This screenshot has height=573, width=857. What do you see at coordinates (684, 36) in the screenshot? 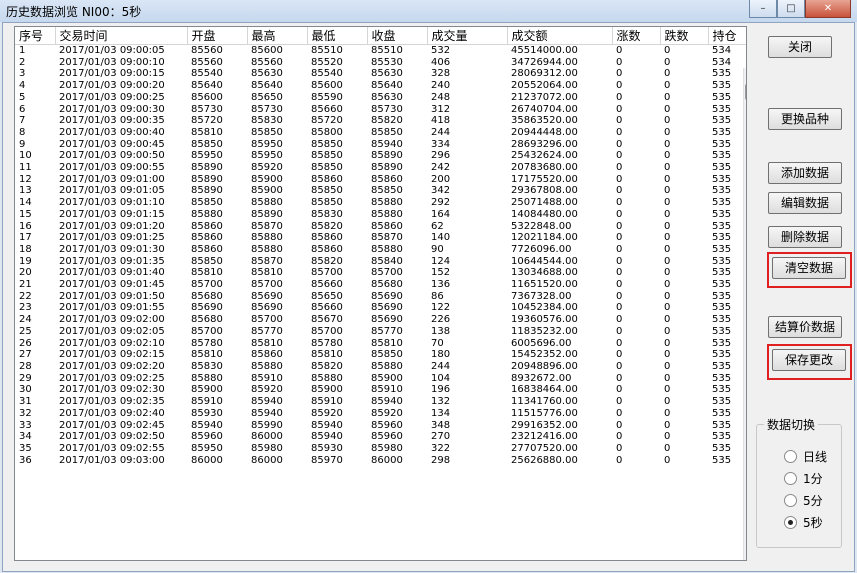
I see `column-header: 跌数` at bounding box center [684, 36].